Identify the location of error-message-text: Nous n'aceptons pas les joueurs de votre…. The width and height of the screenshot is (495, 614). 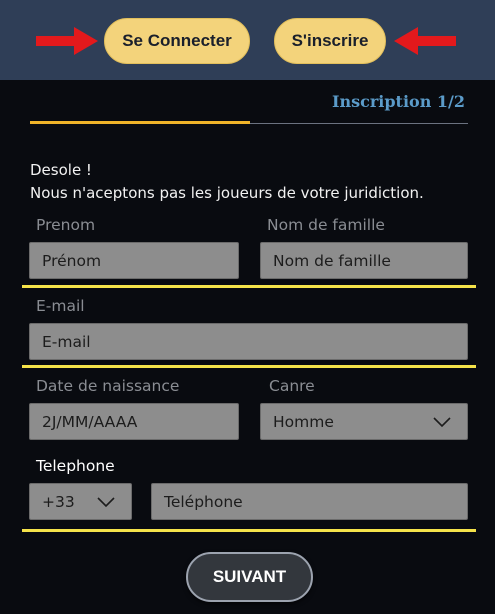
(227, 193).